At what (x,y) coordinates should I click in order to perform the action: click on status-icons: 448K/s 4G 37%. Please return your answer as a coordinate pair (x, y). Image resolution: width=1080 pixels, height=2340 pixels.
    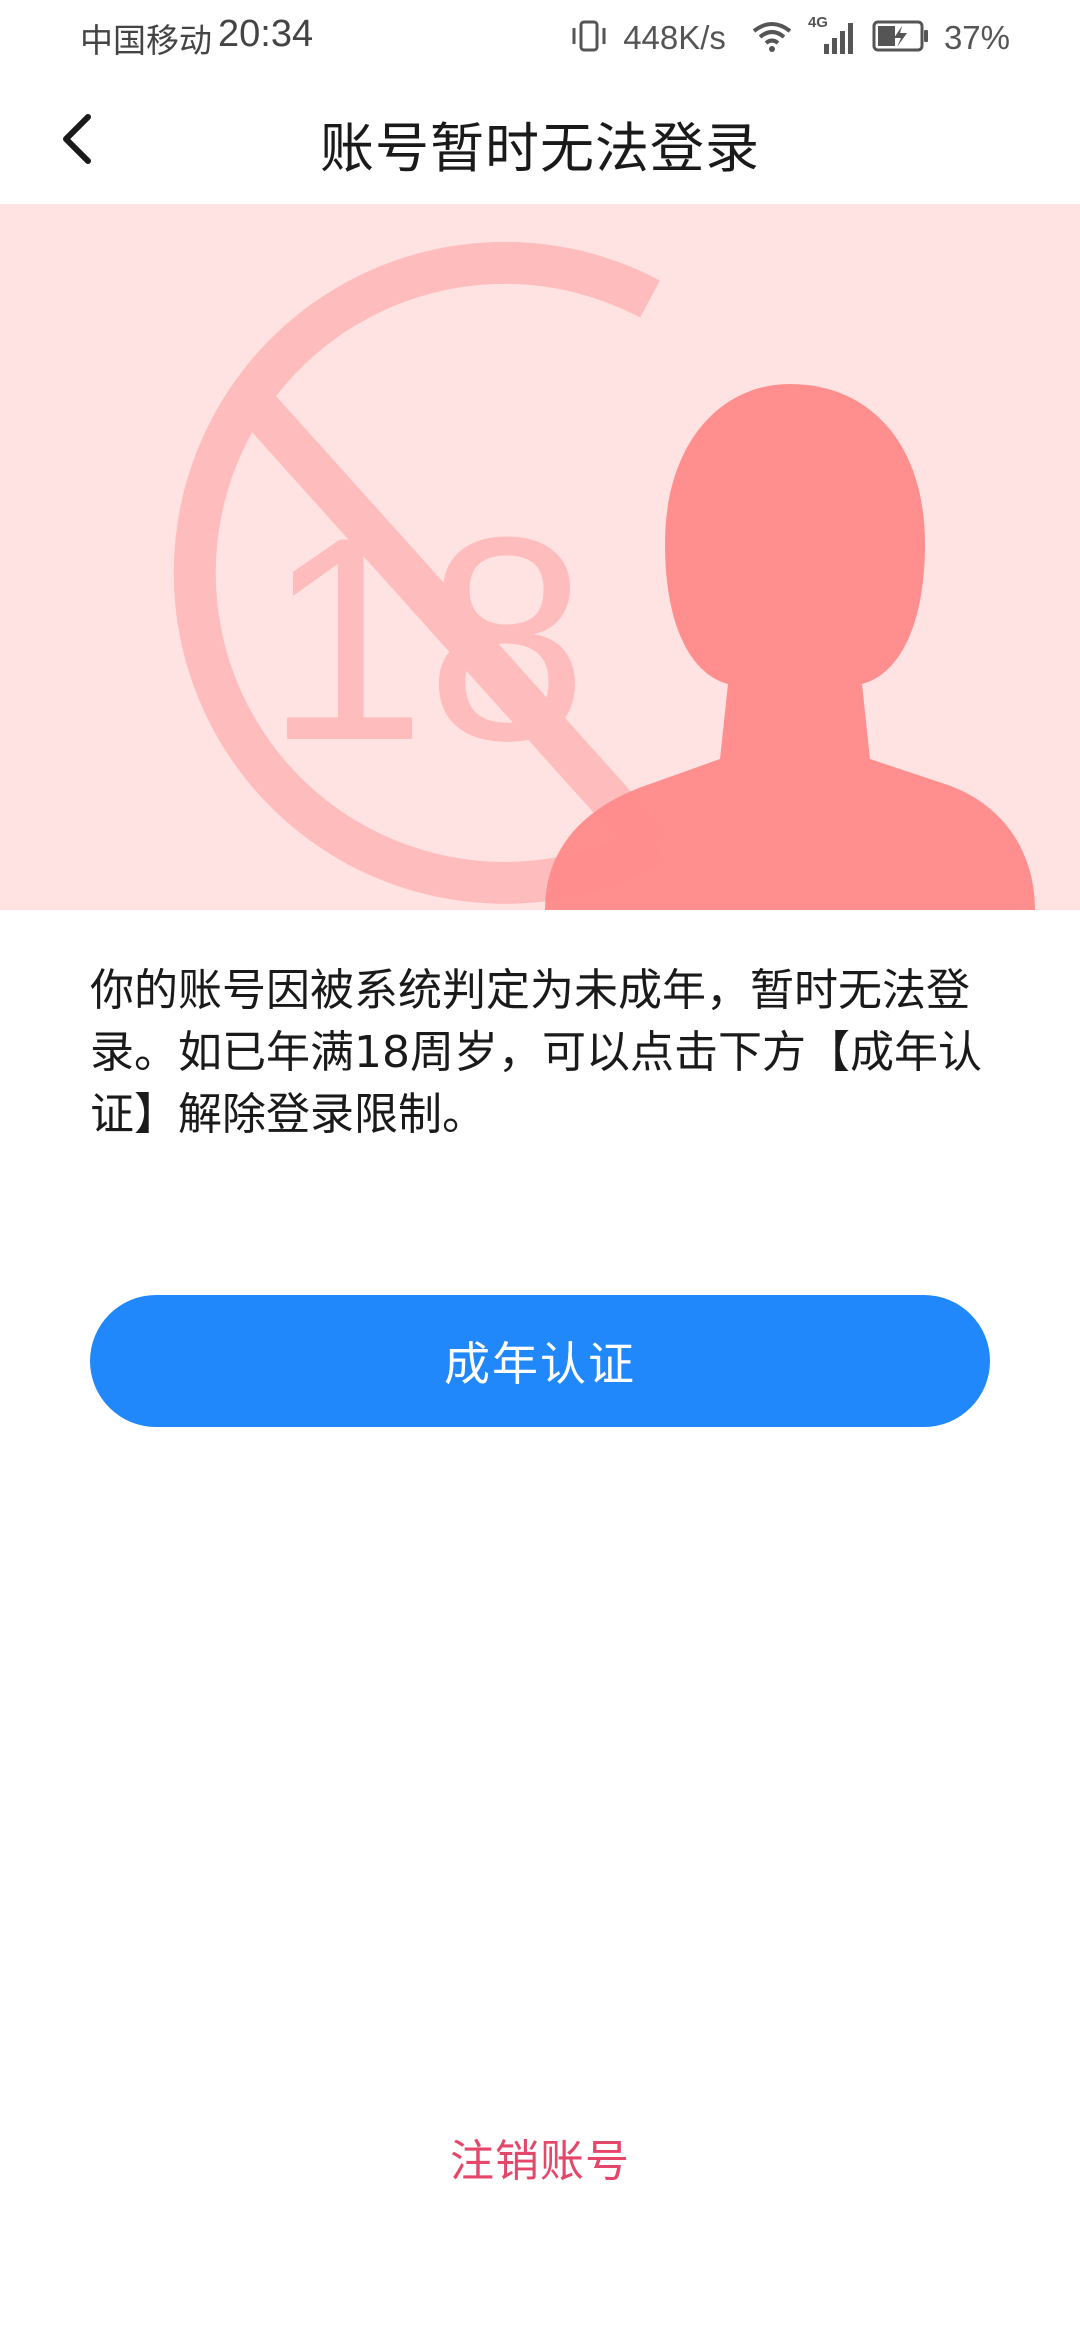
    Looking at the image, I should click on (789, 38).